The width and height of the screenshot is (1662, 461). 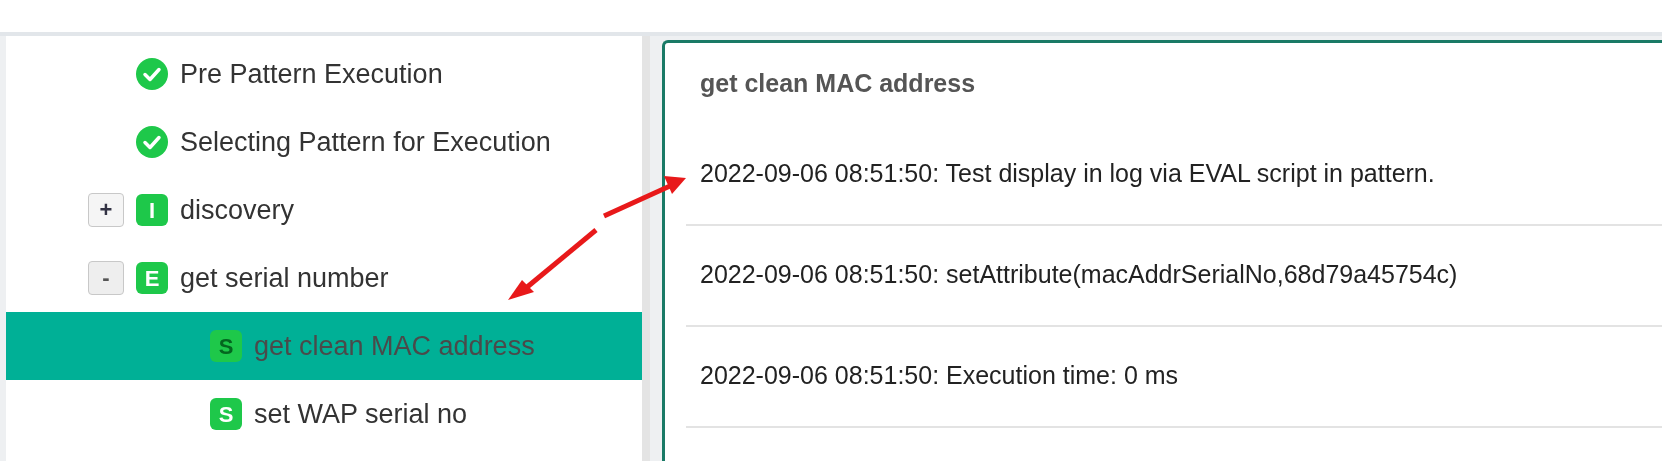 What do you see at coordinates (394, 346) in the screenshot?
I see `tree-label: get clean MAC address` at bounding box center [394, 346].